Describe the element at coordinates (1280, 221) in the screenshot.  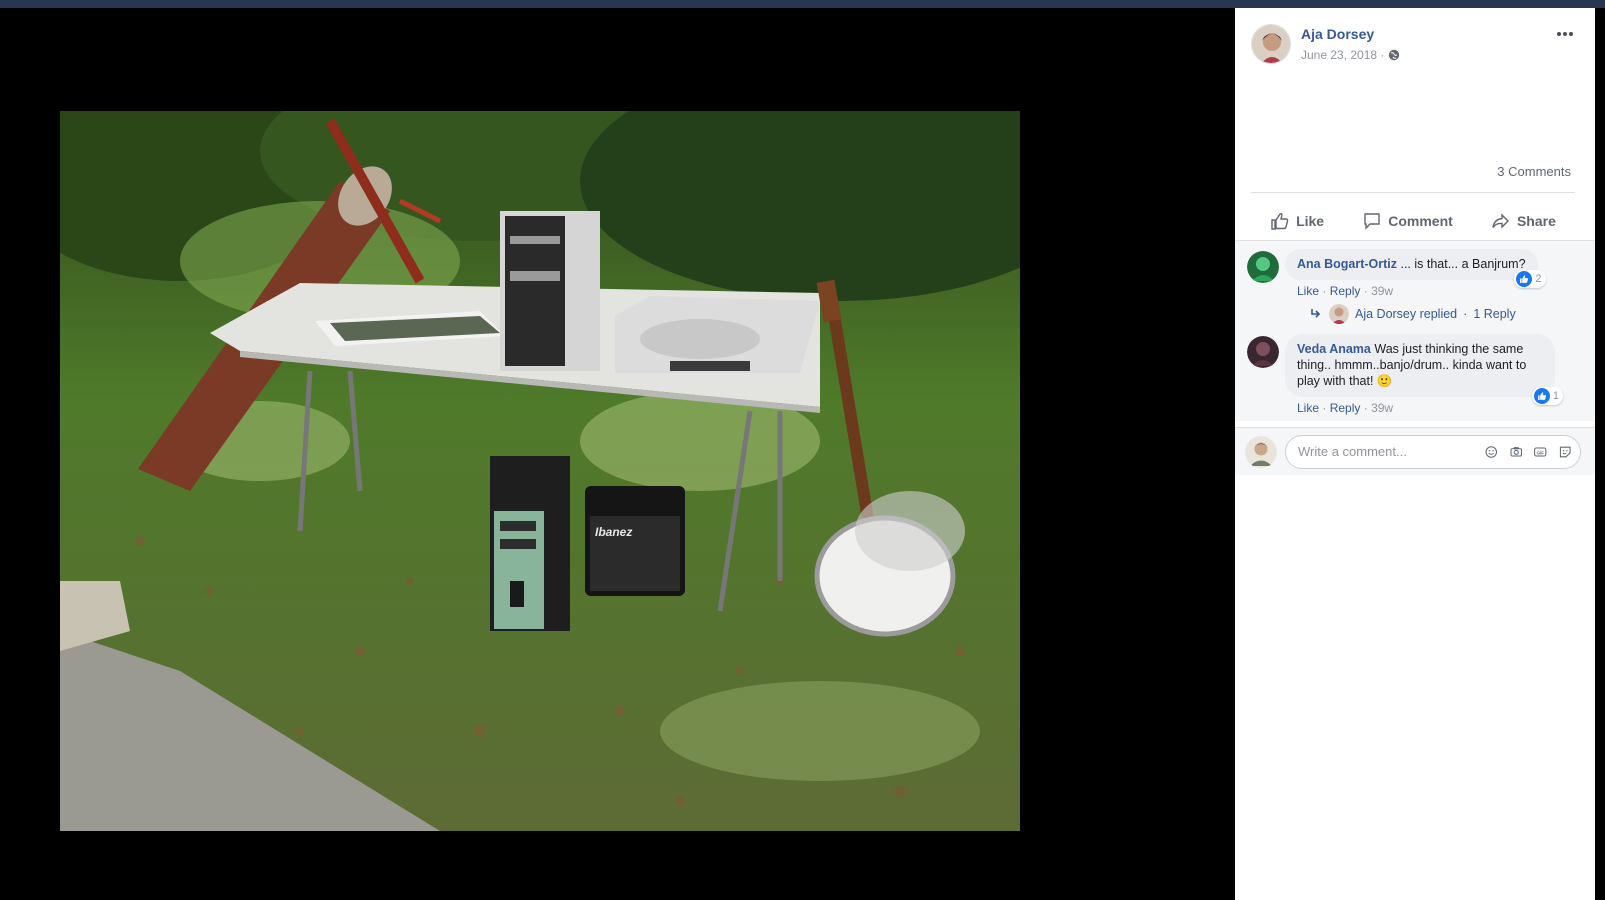
I see `thumbs-up-icon` at that location.